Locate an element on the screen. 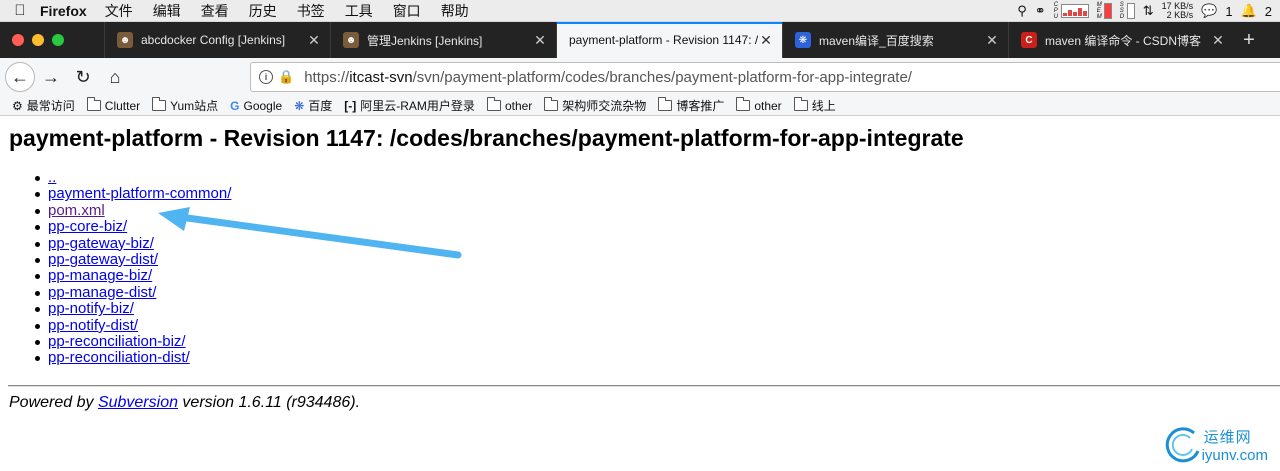 Image resolution: width=1280 pixels, height=471 pixels. bookmark-label: 博客推广 is located at coordinates (700, 106).